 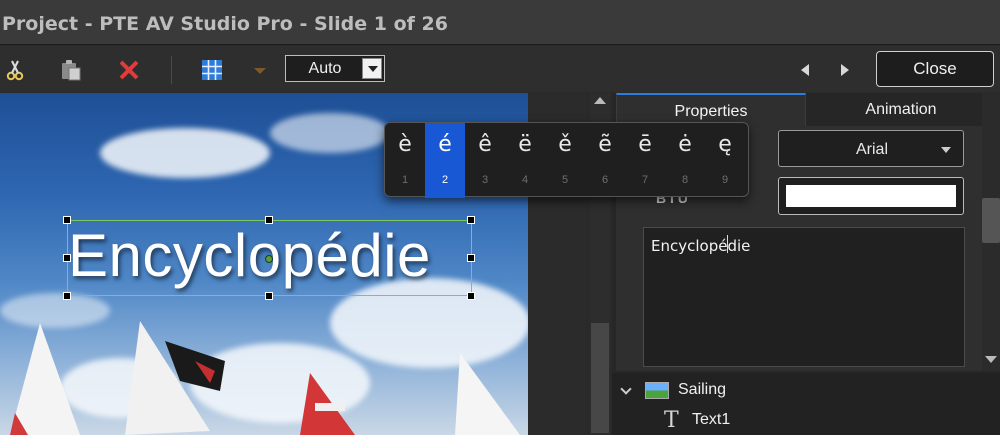 I want to click on anchor-point, so click(x=269, y=259).